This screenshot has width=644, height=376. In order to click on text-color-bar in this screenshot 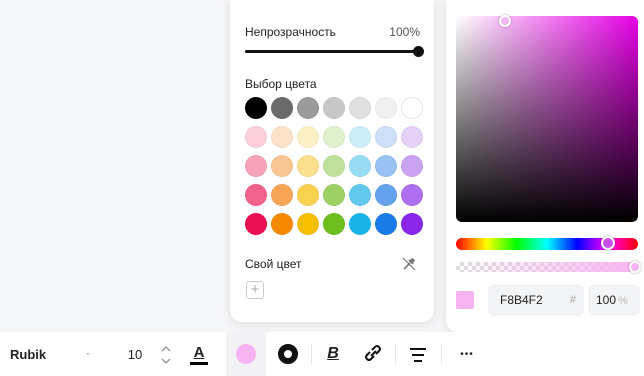, I will do `click(199, 363)`.